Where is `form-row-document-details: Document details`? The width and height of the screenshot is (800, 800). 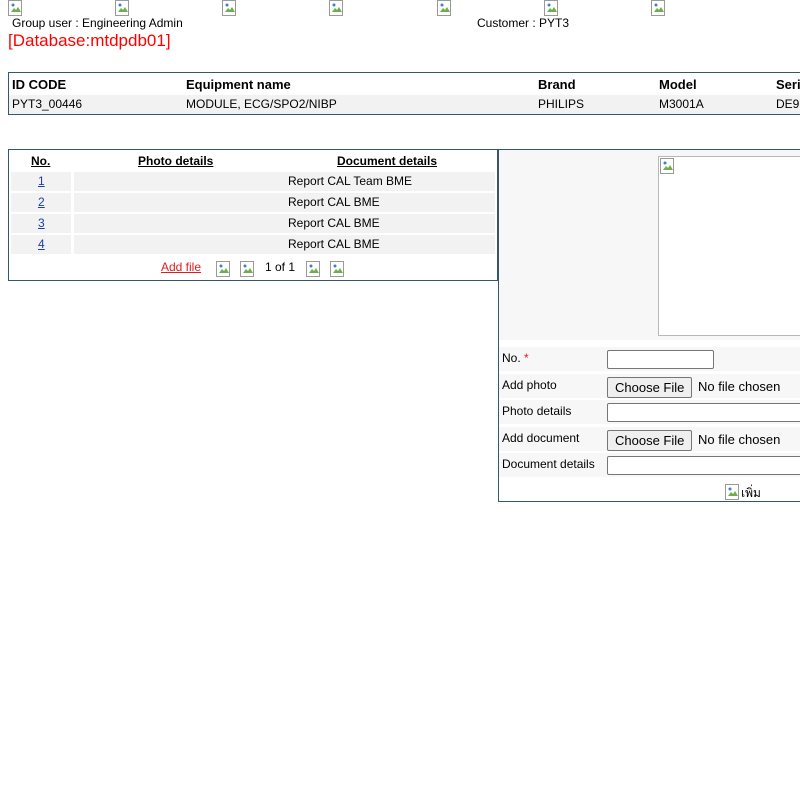
form-row-document-details: Document details is located at coordinates (649, 465).